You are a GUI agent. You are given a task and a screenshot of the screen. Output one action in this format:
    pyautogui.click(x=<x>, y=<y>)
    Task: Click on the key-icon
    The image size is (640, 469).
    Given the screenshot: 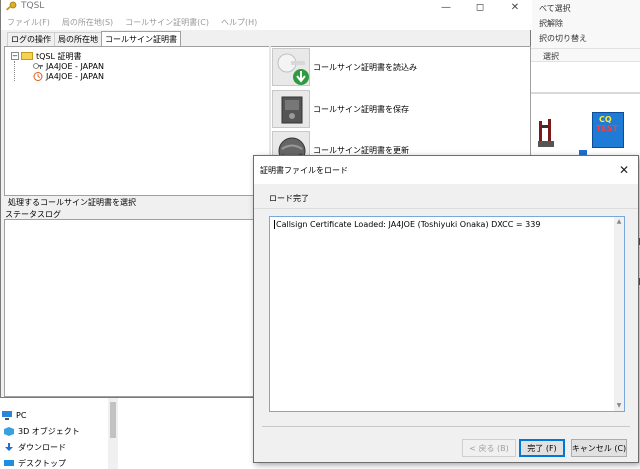 What is the action you would take?
    pyautogui.click(x=11, y=6)
    